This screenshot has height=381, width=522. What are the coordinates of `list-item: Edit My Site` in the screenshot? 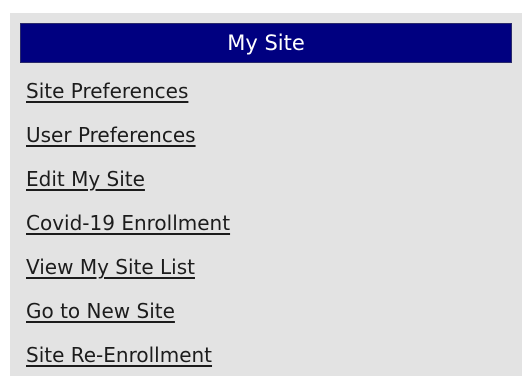 It's located at (128, 183).